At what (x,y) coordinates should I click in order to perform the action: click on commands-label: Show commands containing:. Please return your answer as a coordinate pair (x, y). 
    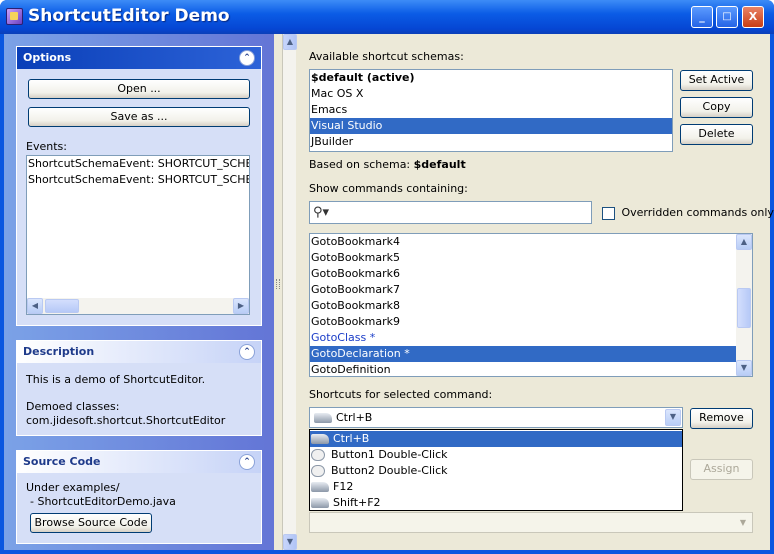
    Looking at the image, I should click on (388, 188).